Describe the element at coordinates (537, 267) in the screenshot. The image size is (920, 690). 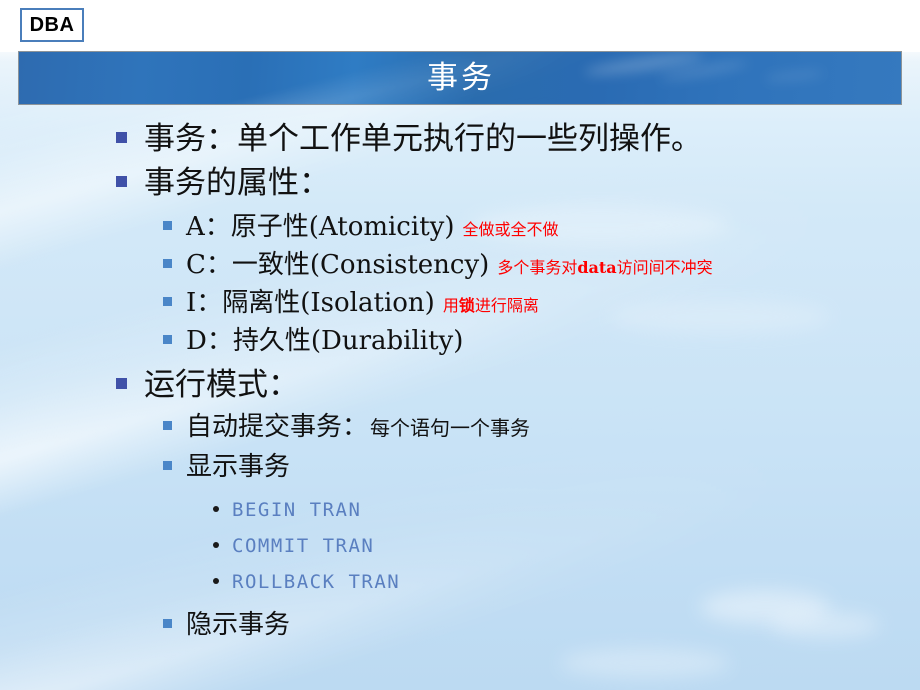
I see `annotation-plain: 多个事务对` at that location.